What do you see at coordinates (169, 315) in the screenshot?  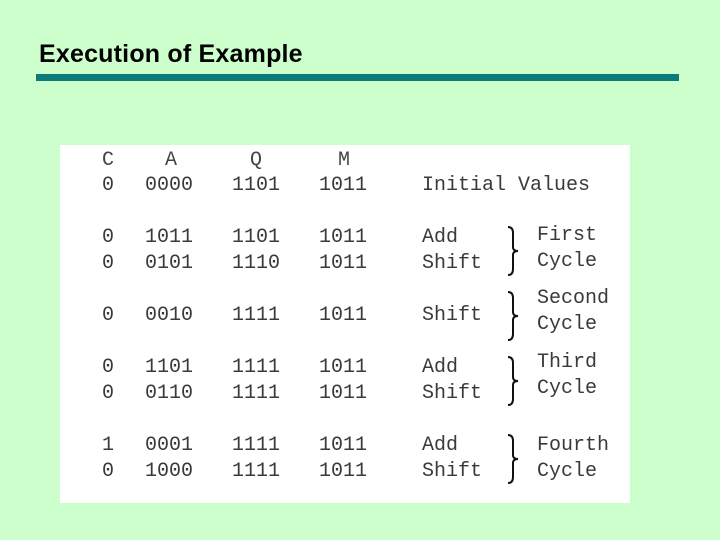 I see `cell-a: 0010` at bounding box center [169, 315].